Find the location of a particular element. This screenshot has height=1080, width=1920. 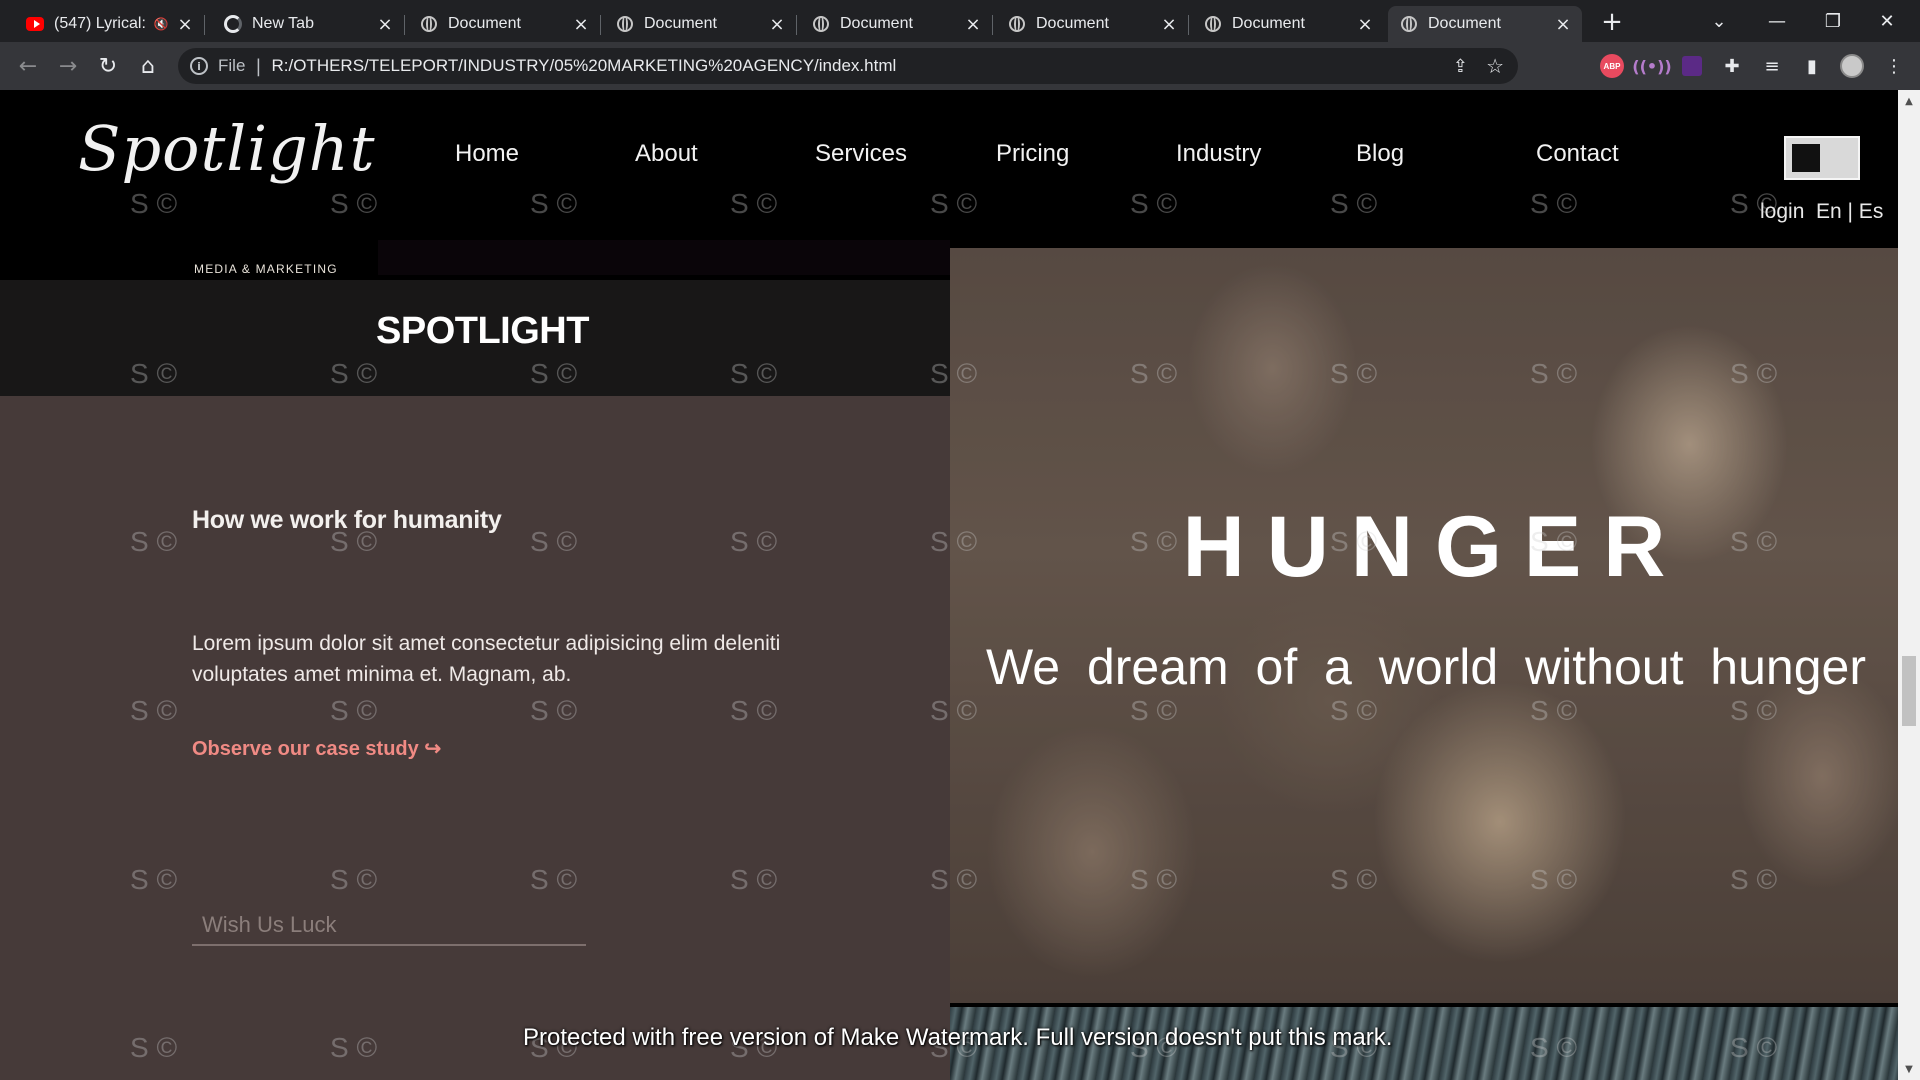

nav-services: Services is located at coordinates (861, 154).